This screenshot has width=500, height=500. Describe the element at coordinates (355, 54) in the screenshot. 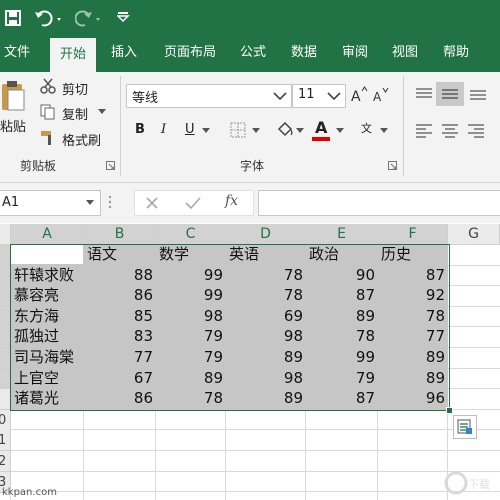

I see `tab-review: 审阅` at that location.